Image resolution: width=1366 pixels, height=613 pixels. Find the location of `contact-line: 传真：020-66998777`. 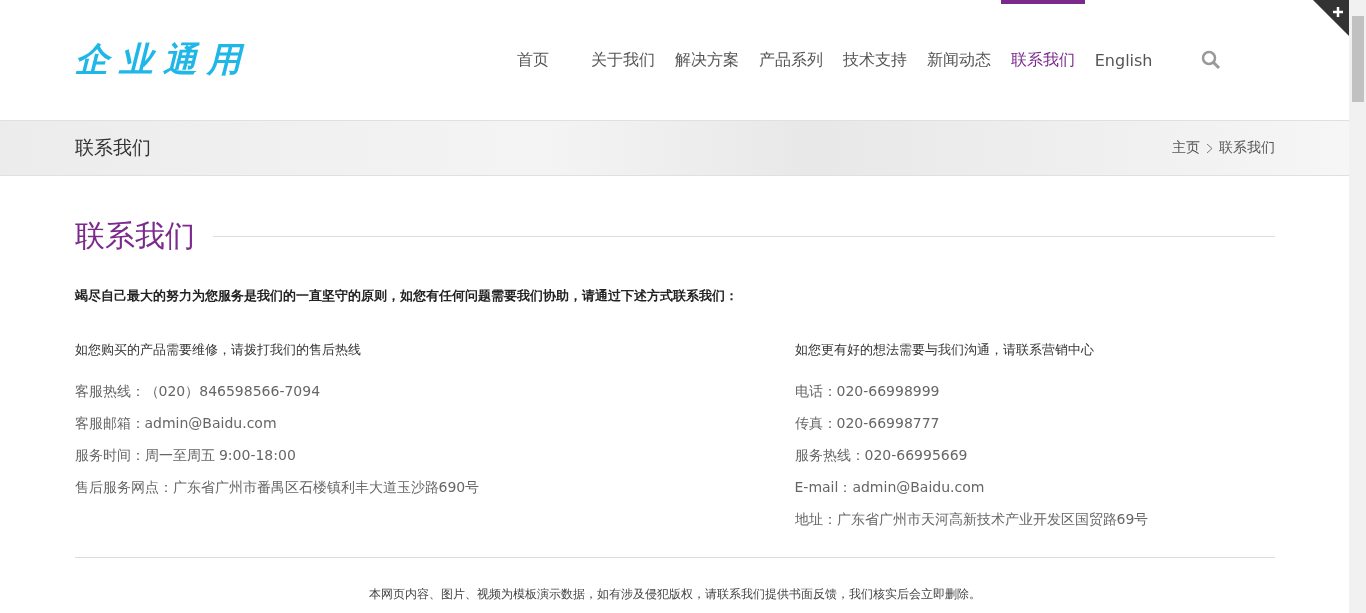

contact-line: 传真：020-66998777 is located at coordinates (867, 423).